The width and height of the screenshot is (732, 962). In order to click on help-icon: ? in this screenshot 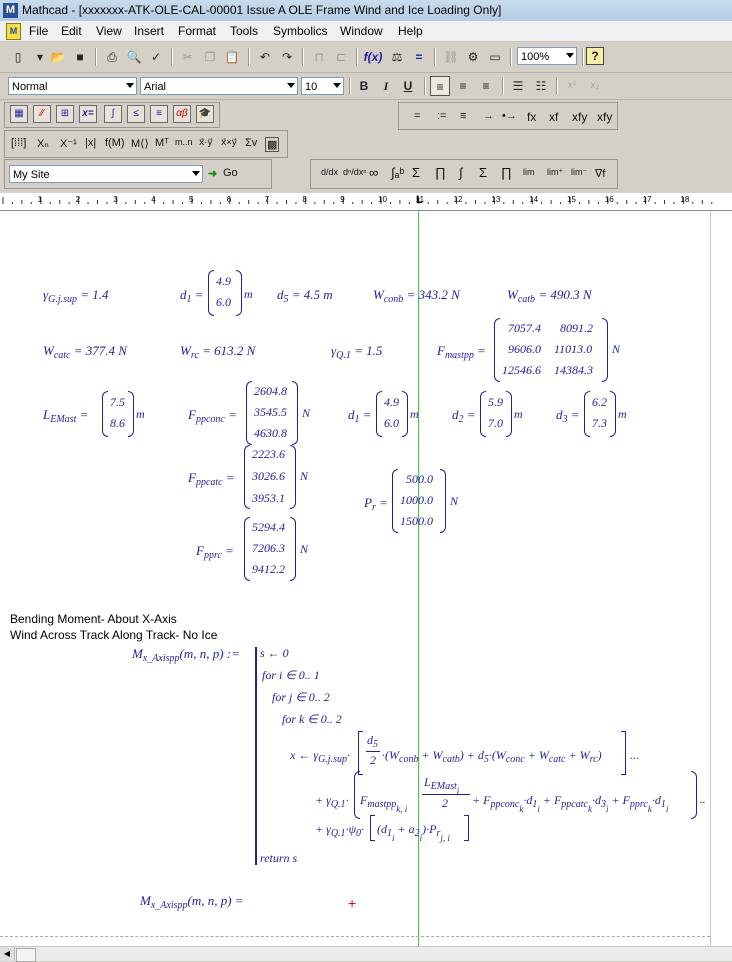, I will do `click(595, 56)`.